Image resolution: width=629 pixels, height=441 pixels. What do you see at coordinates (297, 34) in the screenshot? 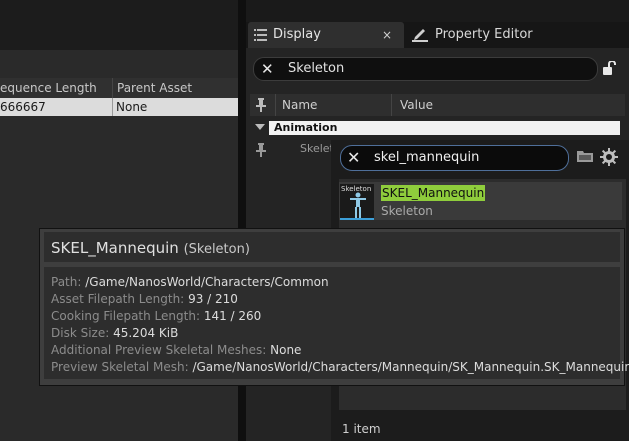
I see `tab-display-label: Display` at bounding box center [297, 34].